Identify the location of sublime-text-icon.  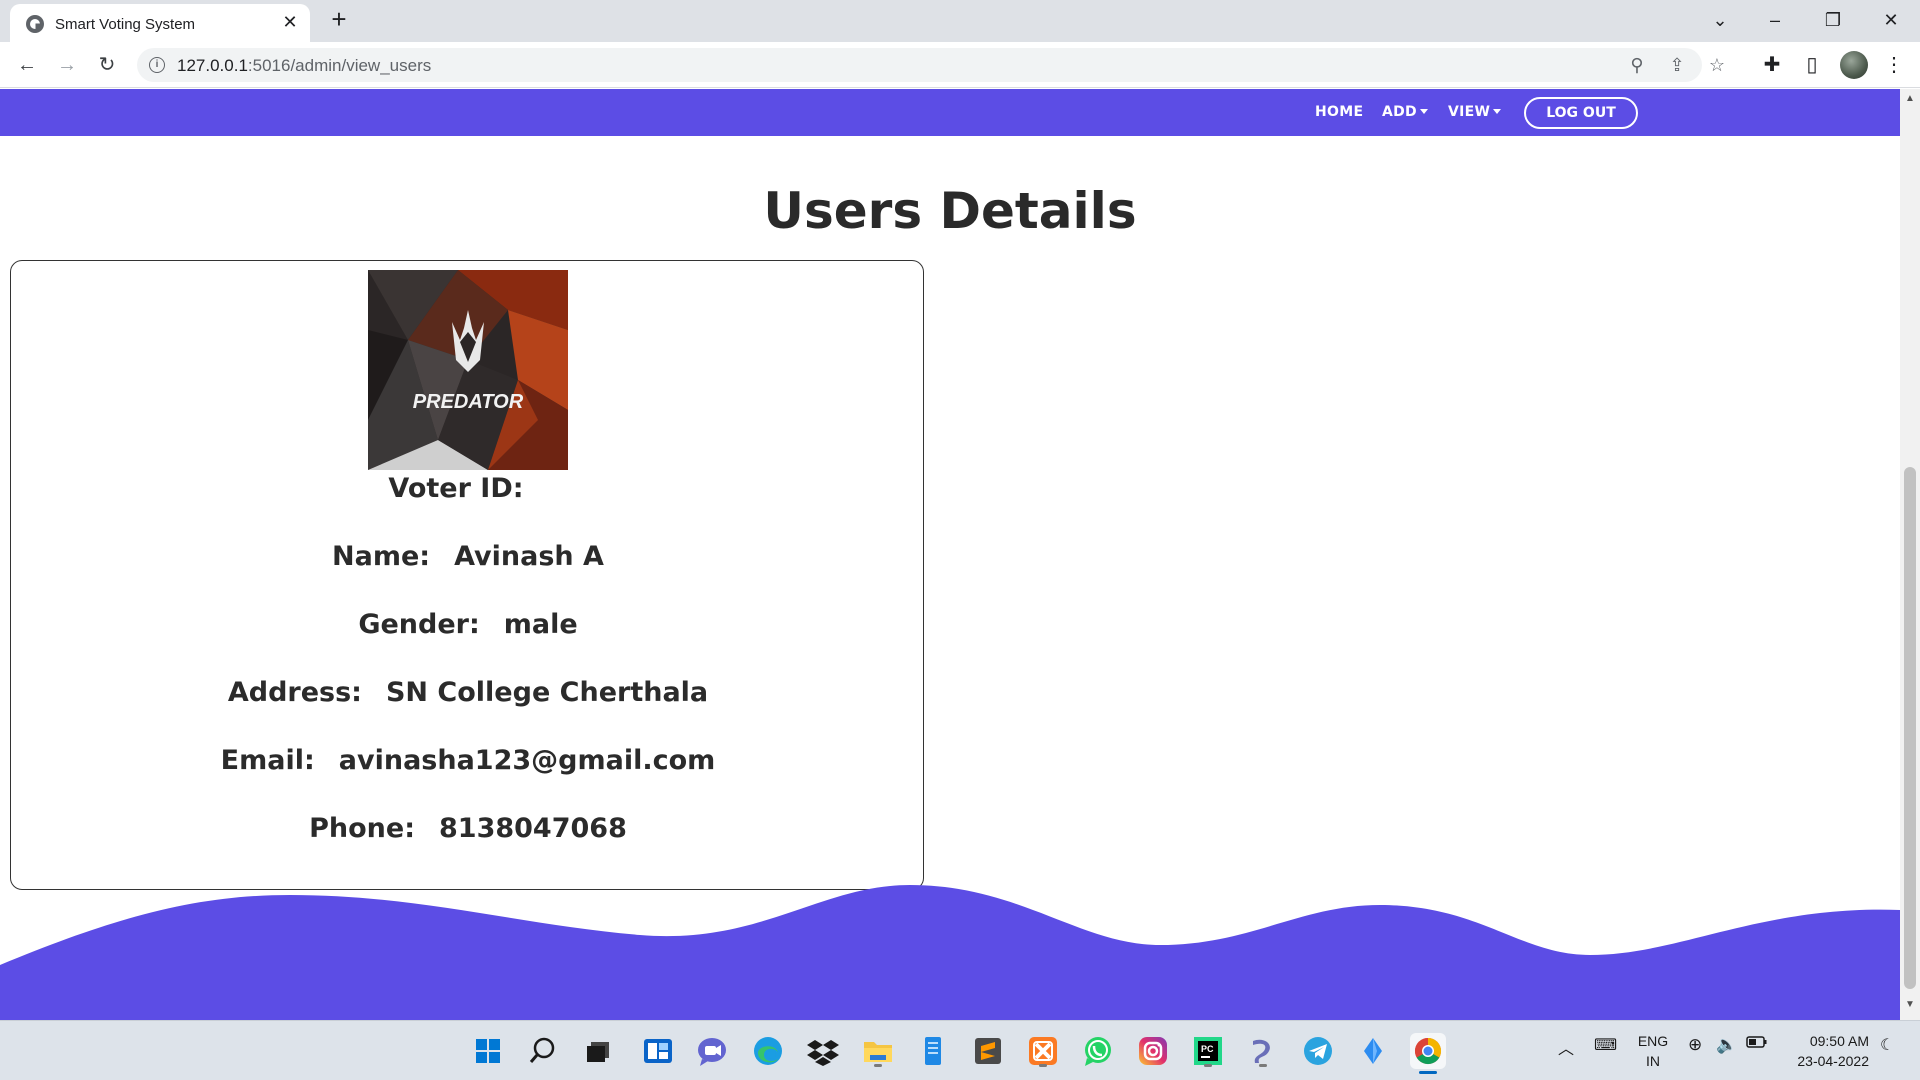
(988, 1051).